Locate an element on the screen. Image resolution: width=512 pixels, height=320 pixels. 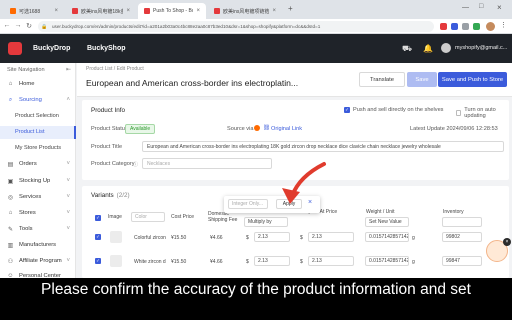
chevron-down-icon: ˅ is located at coordinates (68, 181).